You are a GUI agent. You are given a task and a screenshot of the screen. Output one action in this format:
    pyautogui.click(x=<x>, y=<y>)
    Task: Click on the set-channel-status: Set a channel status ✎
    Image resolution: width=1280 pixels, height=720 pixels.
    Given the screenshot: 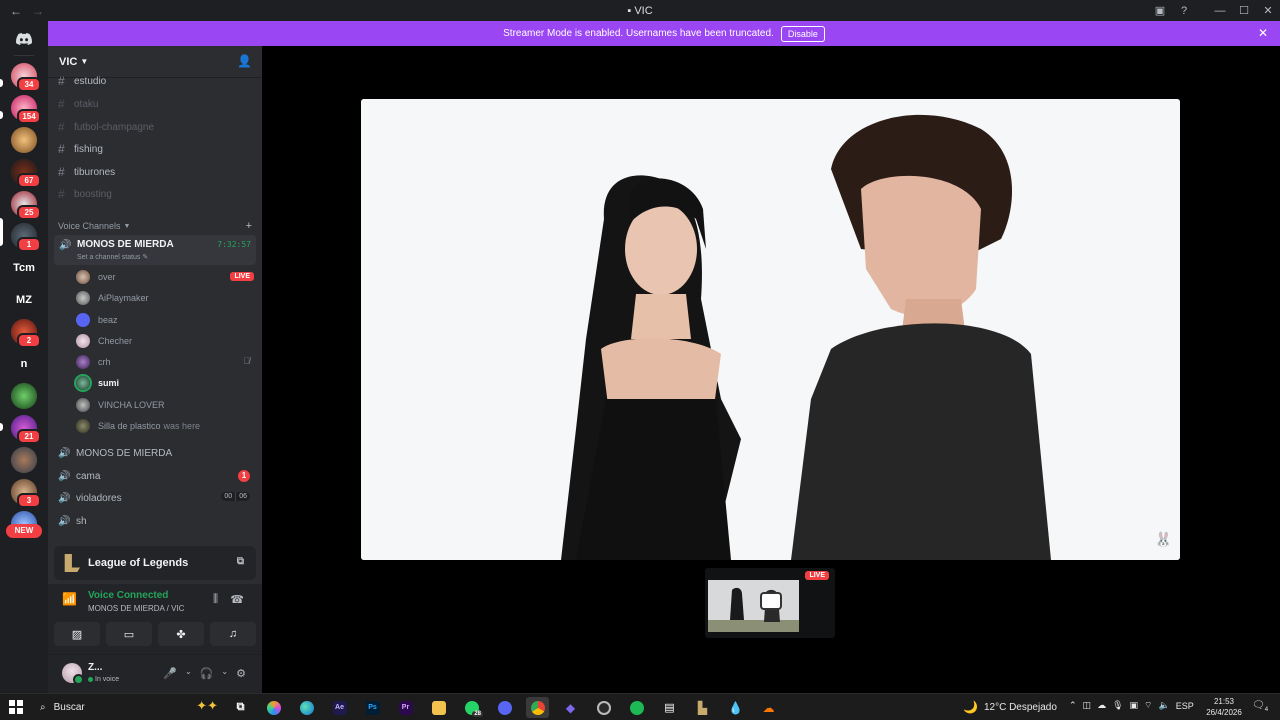 What is the action you would take?
    pyautogui.click(x=112, y=257)
    